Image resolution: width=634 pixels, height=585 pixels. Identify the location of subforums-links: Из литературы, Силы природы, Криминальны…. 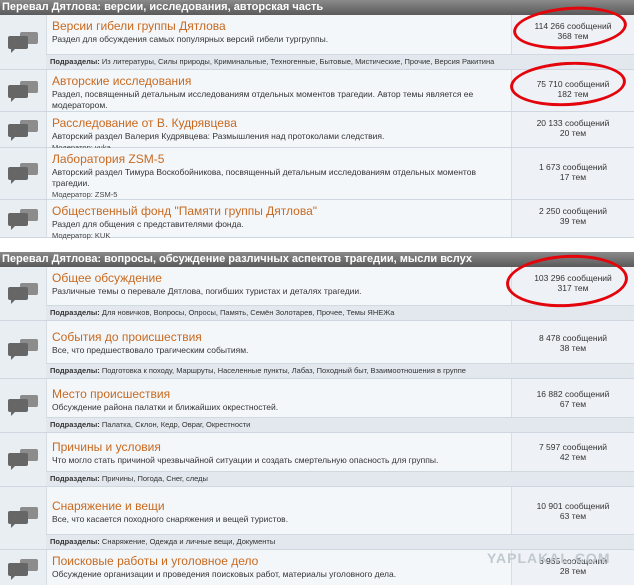
(298, 61).